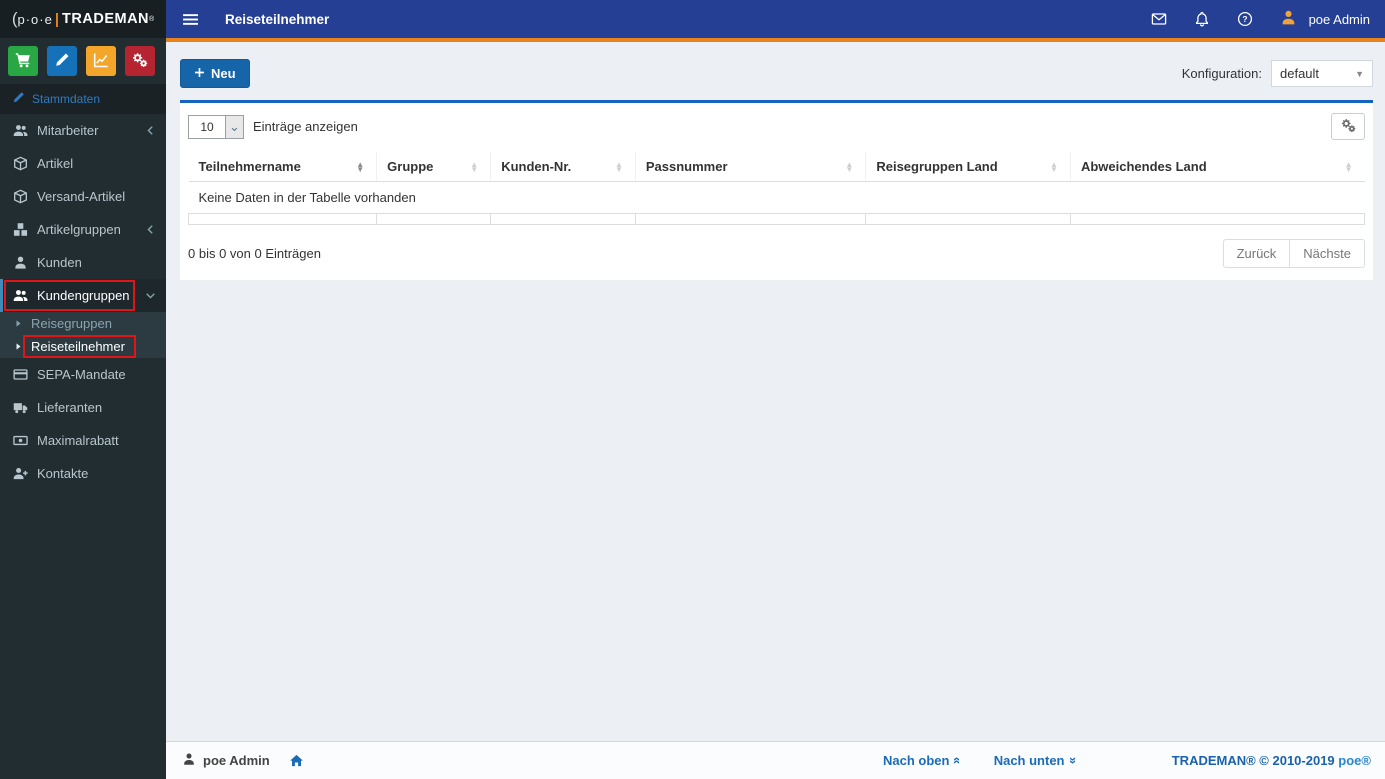 Image resolution: width=1385 pixels, height=779 pixels. Describe the element at coordinates (277, 19) in the screenshot. I see `page-title: Reiseteilnehmer` at that location.